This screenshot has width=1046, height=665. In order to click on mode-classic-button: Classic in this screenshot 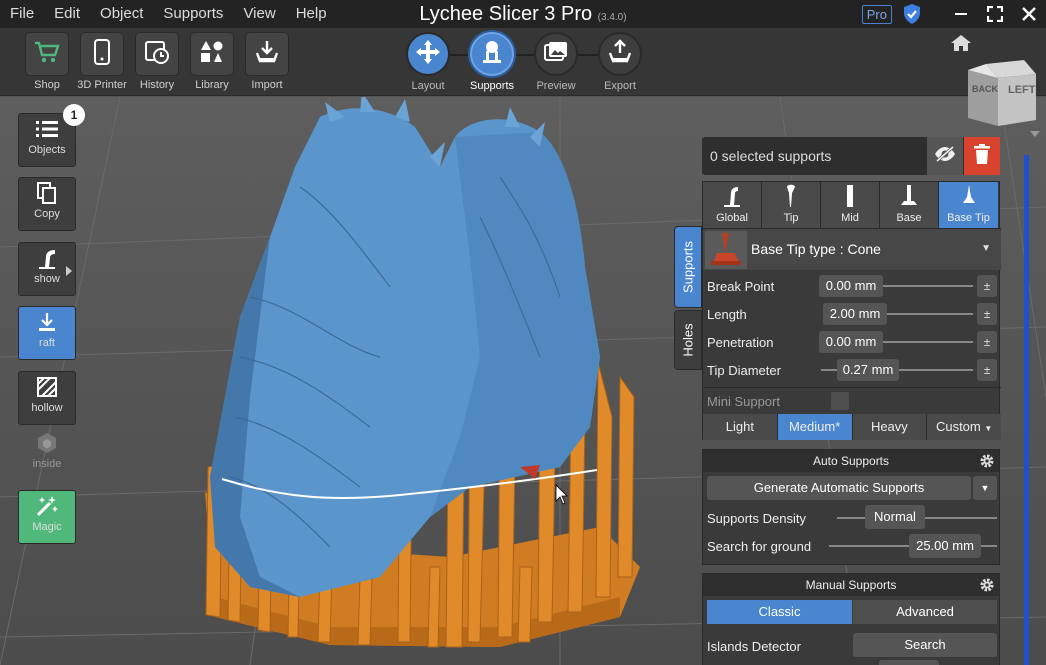, I will do `click(779, 612)`.